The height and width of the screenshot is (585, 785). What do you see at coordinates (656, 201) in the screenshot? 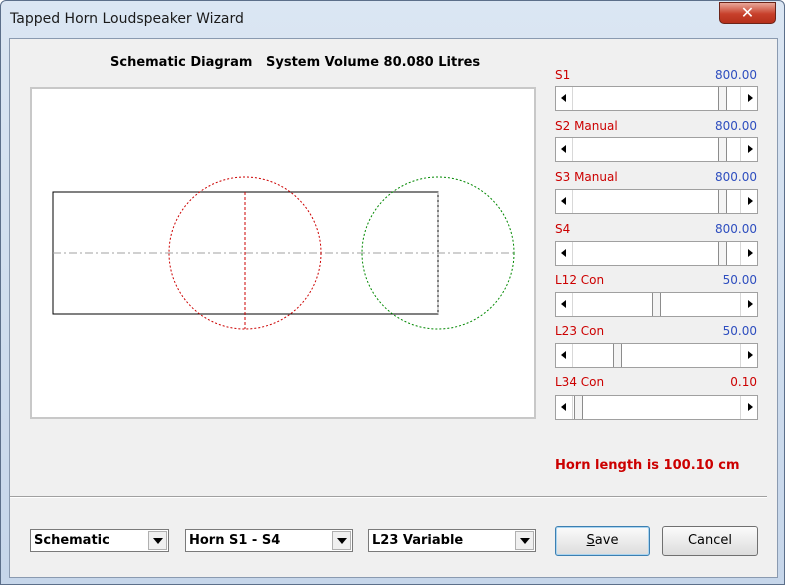
I see `slider-s3` at bounding box center [656, 201].